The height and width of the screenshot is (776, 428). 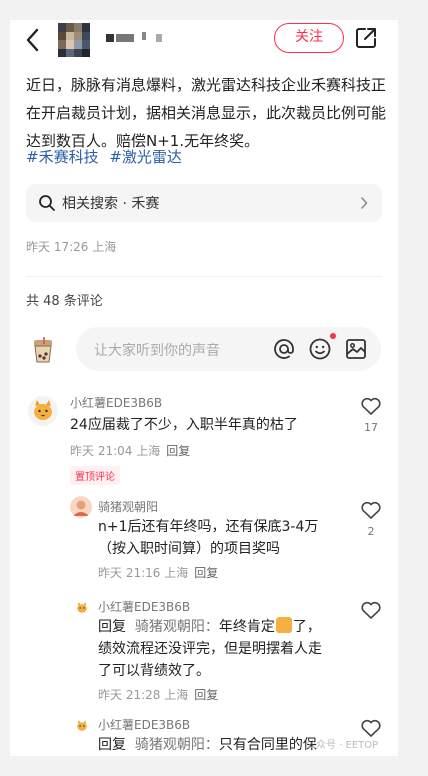 What do you see at coordinates (95, 475) in the screenshot?
I see `pinned-badge: 置顶评论` at bounding box center [95, 475].